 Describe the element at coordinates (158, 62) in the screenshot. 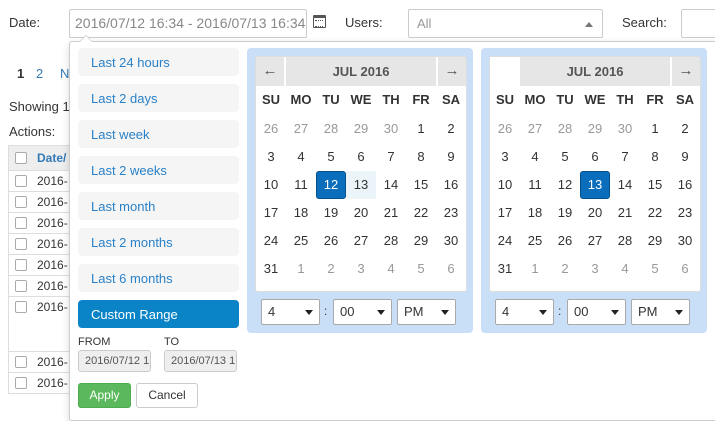

I see `range-last-24-hours: Last 24 hours` at that location.